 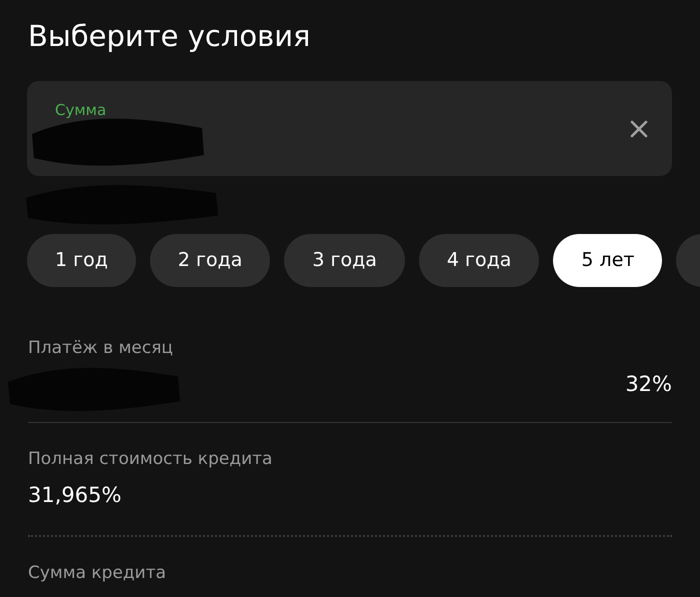 I want to click on detail-value: 31,965%, so click(x=75, y=496).